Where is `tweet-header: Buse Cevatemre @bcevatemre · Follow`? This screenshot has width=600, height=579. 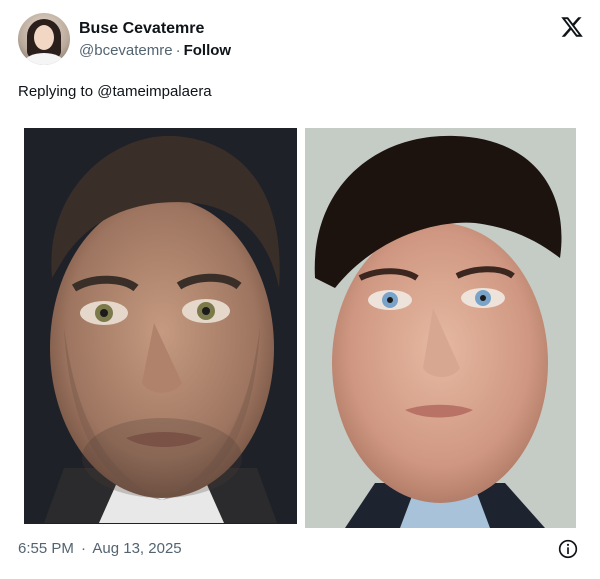
tweet-header: Buse Cevatemre @bcevatemre · Follow is located at coordinates (301, 40).